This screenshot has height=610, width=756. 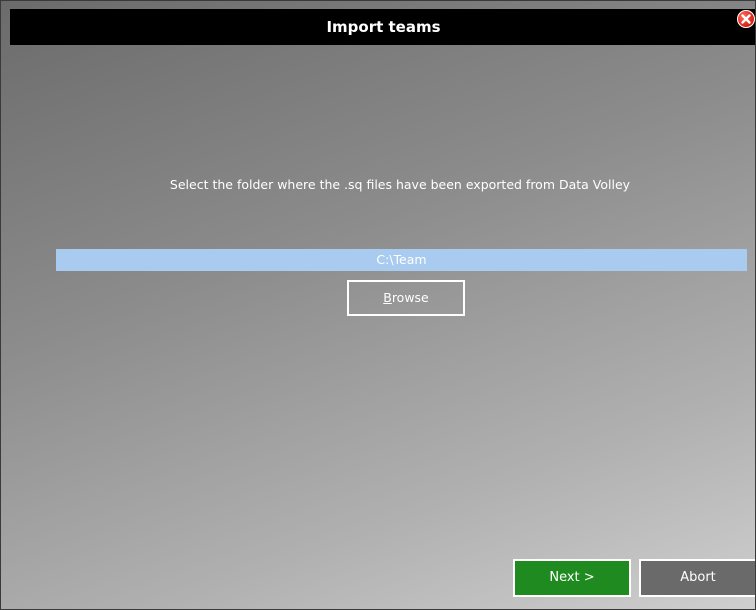 I want to click on browse-label-rest: rowse, so click(x=410, y=297).